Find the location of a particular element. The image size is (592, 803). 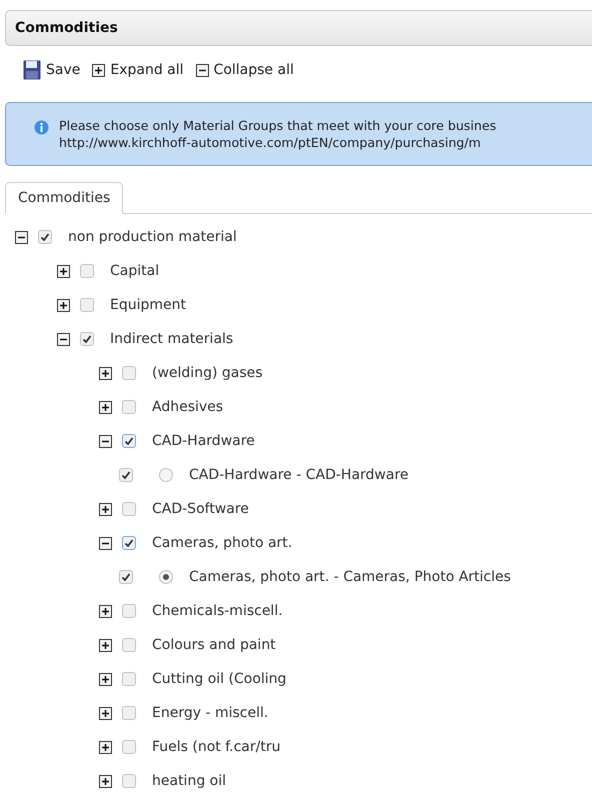

tree-item-label: Colours and paint is located at coordinates (214, 645).